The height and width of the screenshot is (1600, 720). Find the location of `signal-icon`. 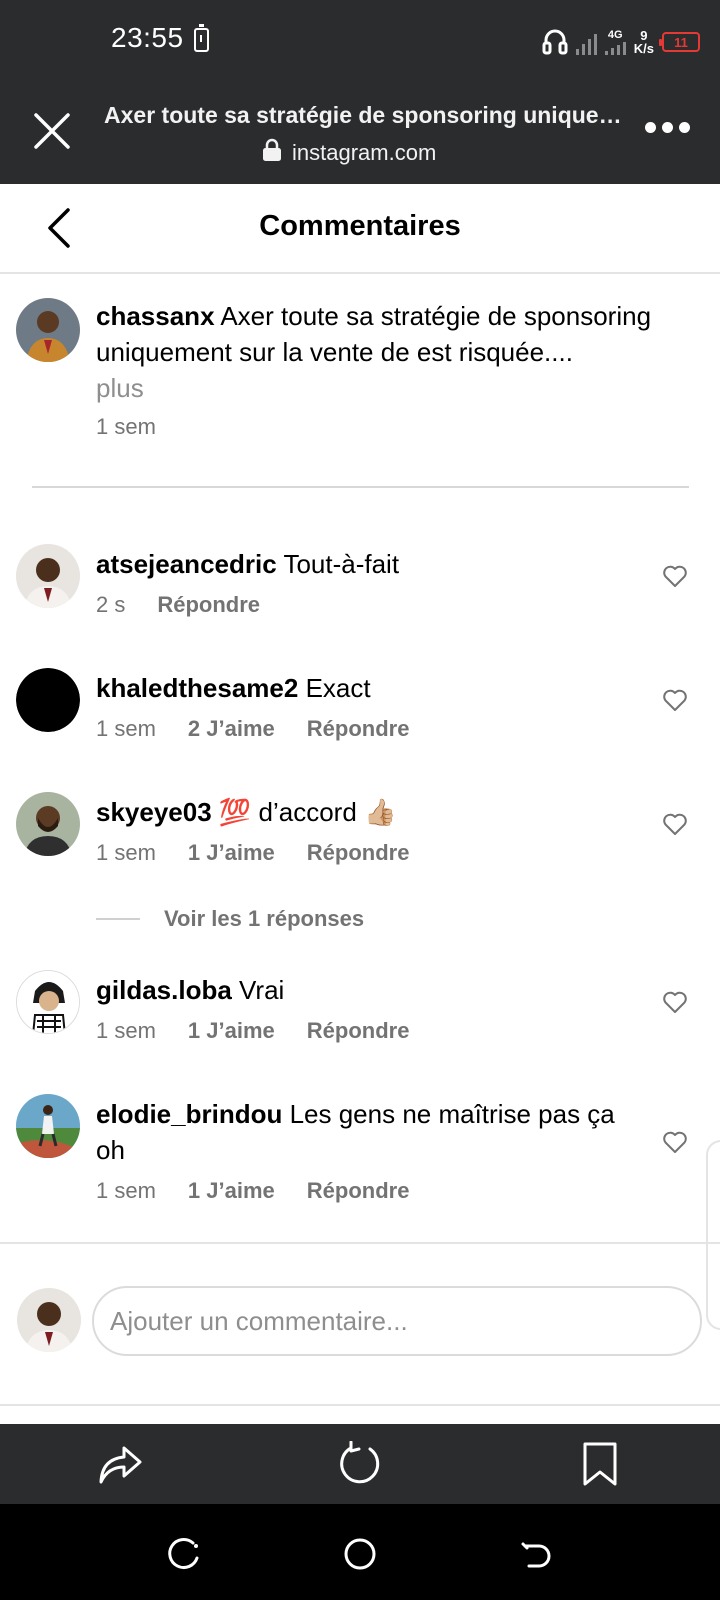

signal-icon is located at coordinates (586, 42).